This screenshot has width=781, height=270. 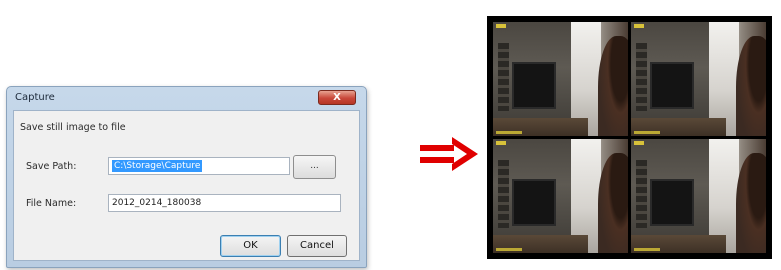 I want to click on cancel-button: Cancel, so click(x=317, y=246).